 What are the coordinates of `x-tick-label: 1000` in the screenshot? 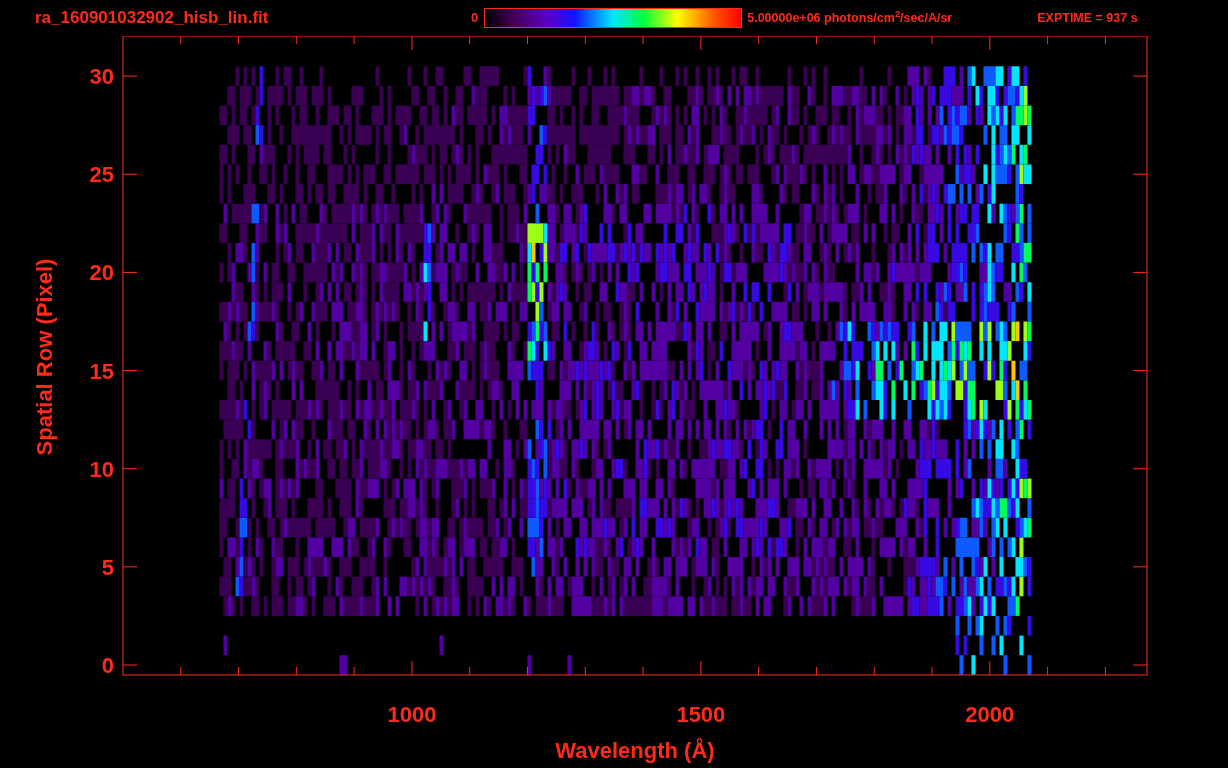 It's located at (412, 714).